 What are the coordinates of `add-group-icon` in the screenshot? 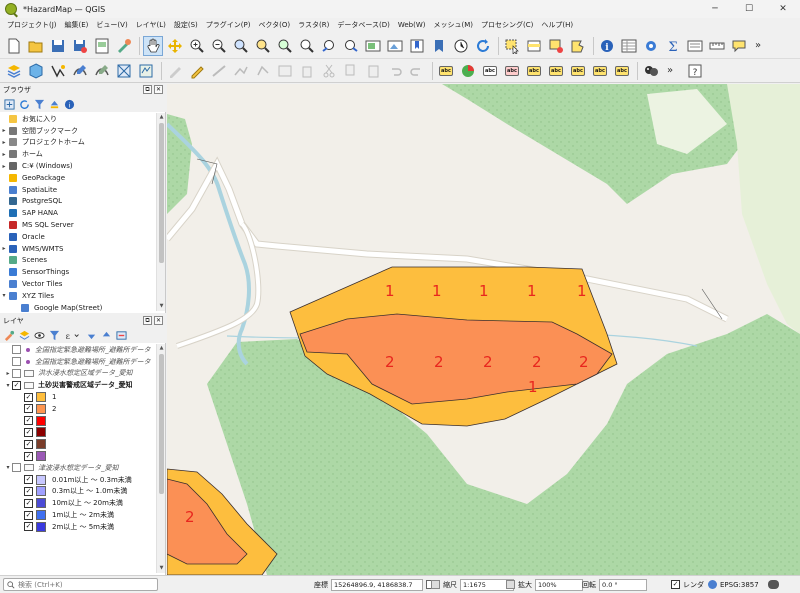 It's located at (24, 335).